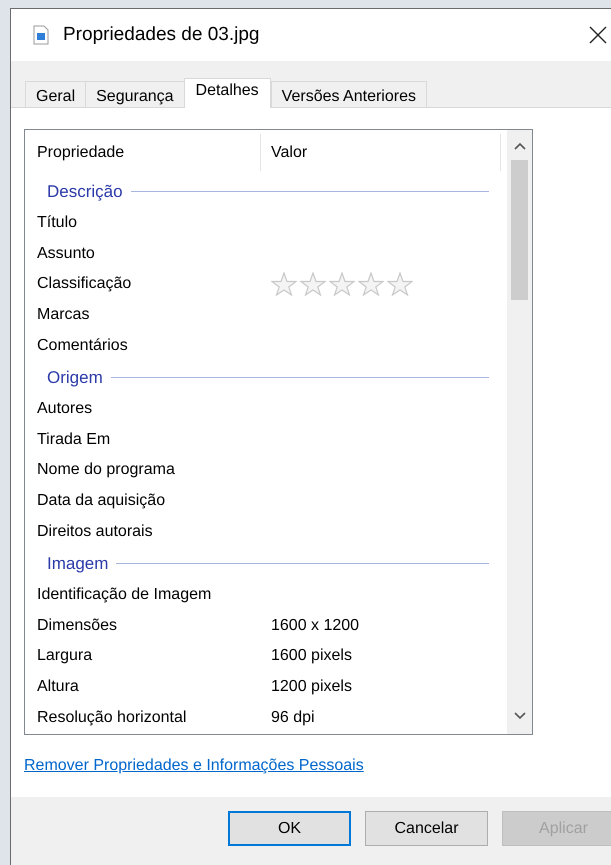 The width and height of the screenshot is (611, 865). I want to click on property-name: Data da aquisição, so click(101, 501).